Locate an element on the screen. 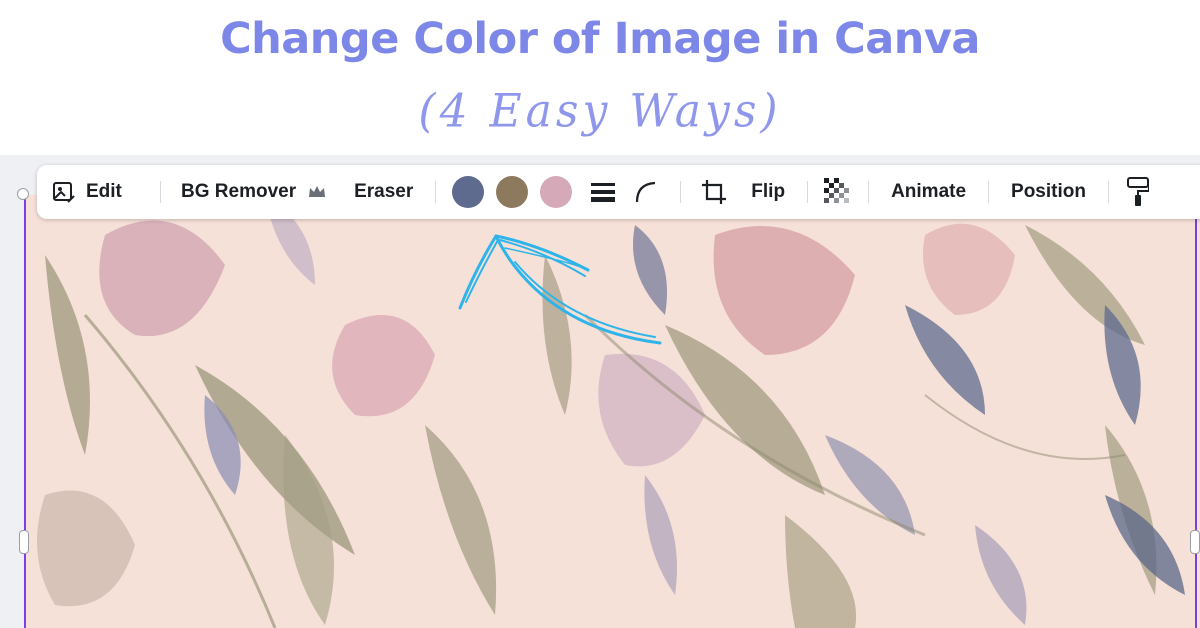 This screenshot has width=1200, height=628. transparency-icon is located at coordinates (838, 192).